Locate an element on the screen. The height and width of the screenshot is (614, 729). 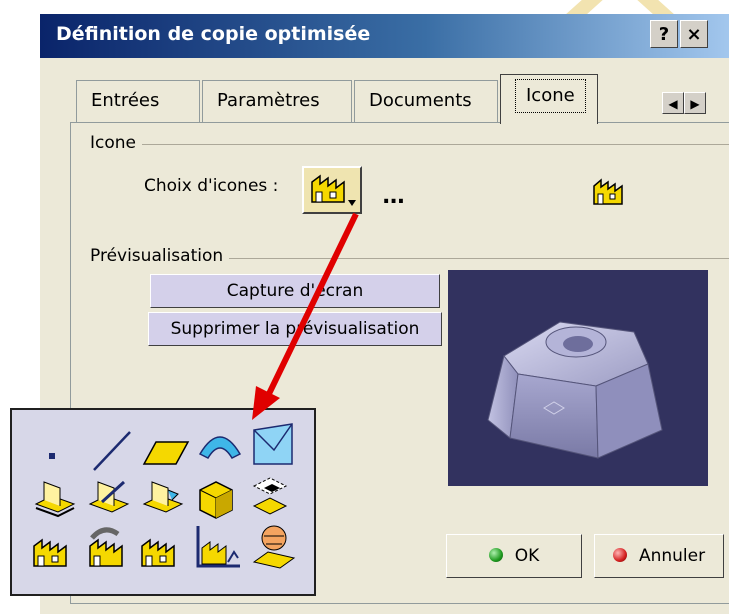
tab-parametres: Paramètres is located at coordinates (277, 101).